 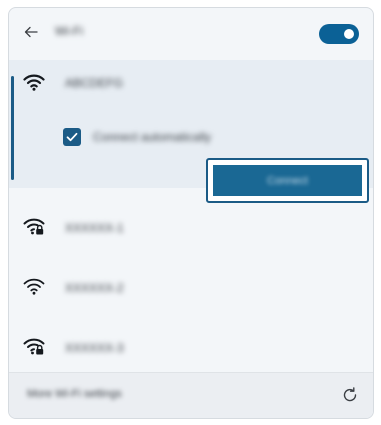 I want to click on wifi-header: Wi-Fi, so click(x=191, y=33).